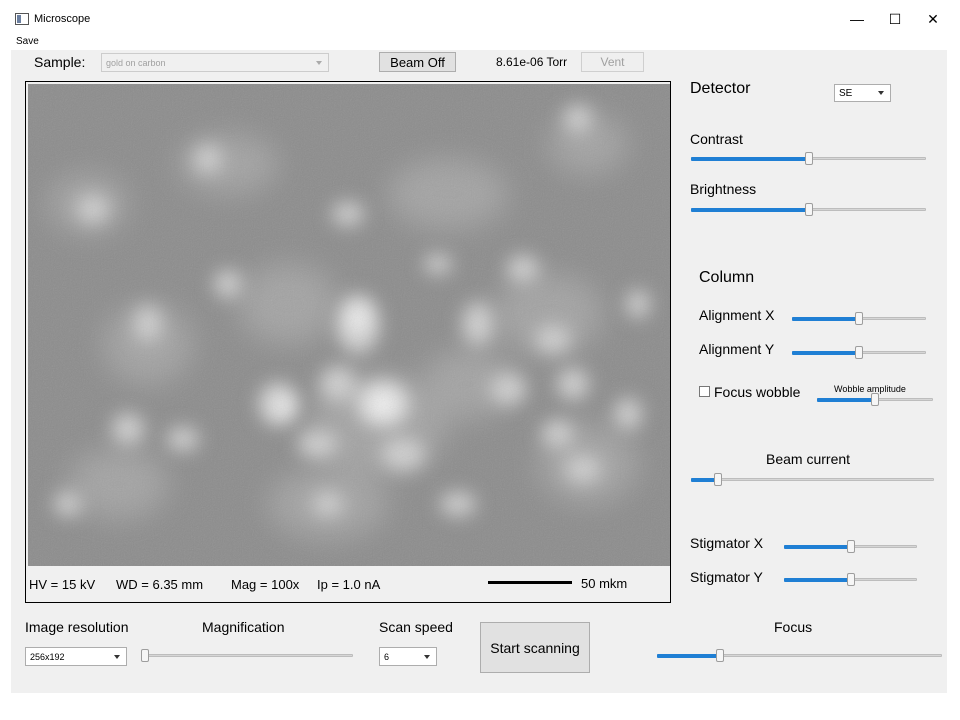  What do you see at coordinates (243, 627) in the screenshot?
I see `magnification-label: Magnification` at bounding box center [243, 627].